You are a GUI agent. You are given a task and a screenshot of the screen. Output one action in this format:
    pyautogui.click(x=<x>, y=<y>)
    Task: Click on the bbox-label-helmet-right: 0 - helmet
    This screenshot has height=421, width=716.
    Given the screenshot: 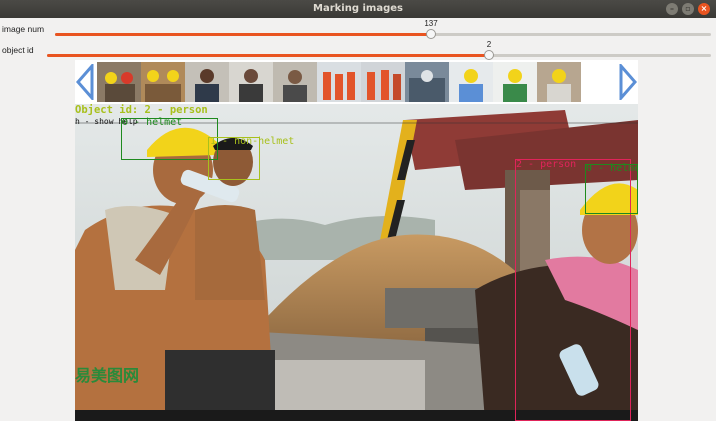 What is the action you would take?
    pyautogui.click(x=612, y=168)
    